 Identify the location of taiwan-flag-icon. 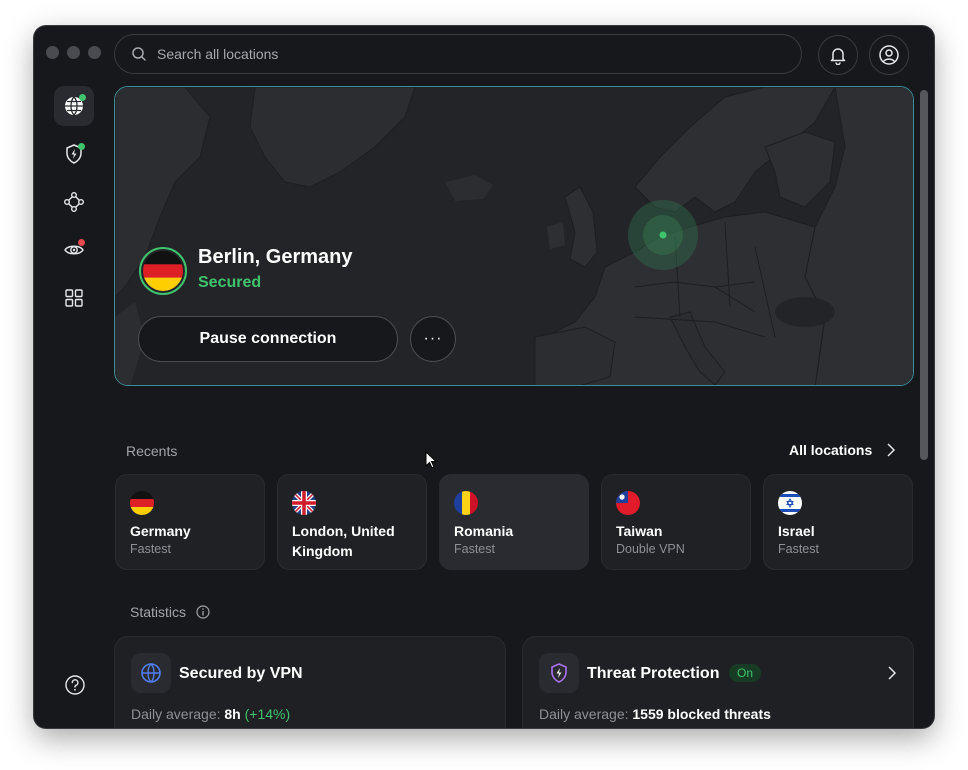
(628, 503).